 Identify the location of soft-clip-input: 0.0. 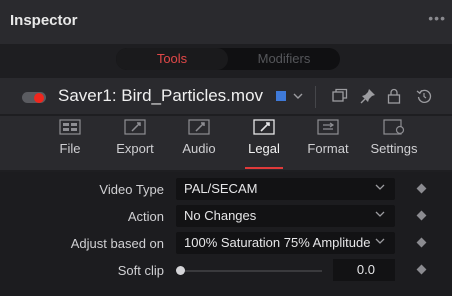
(364, 270).